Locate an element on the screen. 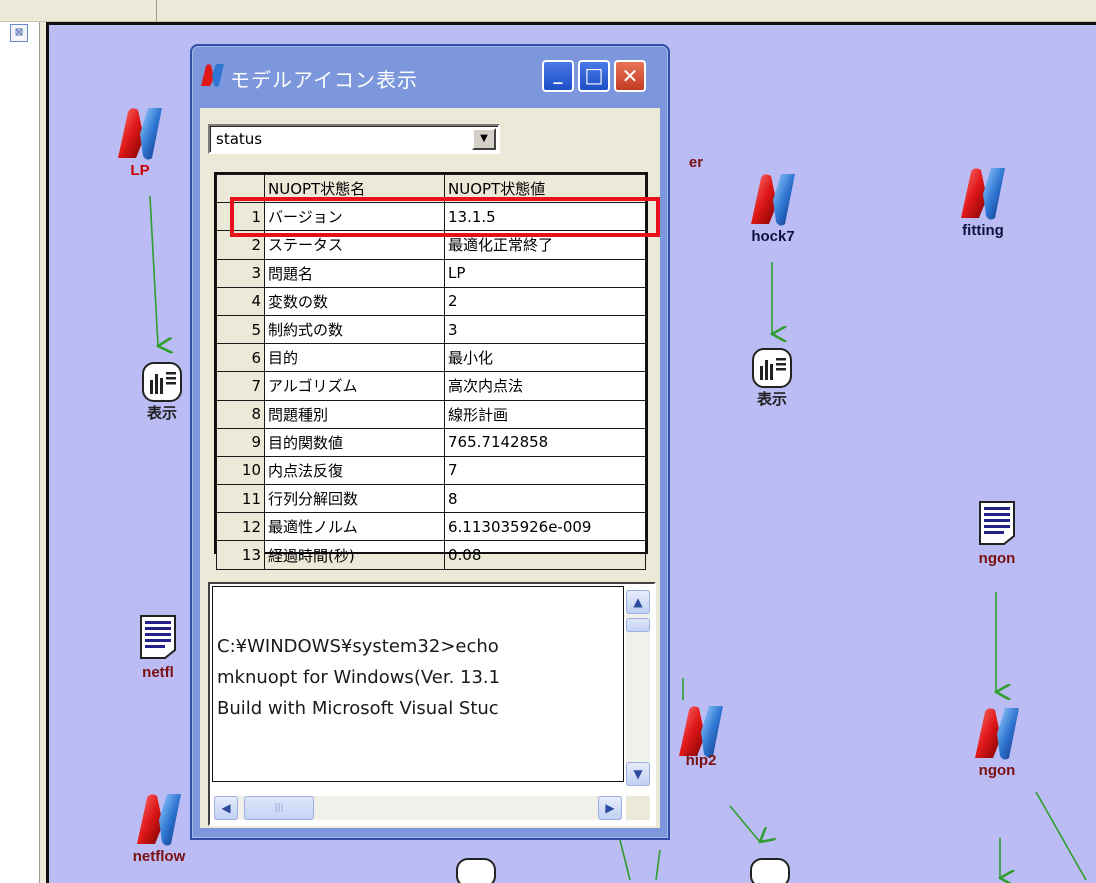 This screenshot has width=1096, height=883. status-name-cell: 最適性ノルム is located at coordinates (354, 527).